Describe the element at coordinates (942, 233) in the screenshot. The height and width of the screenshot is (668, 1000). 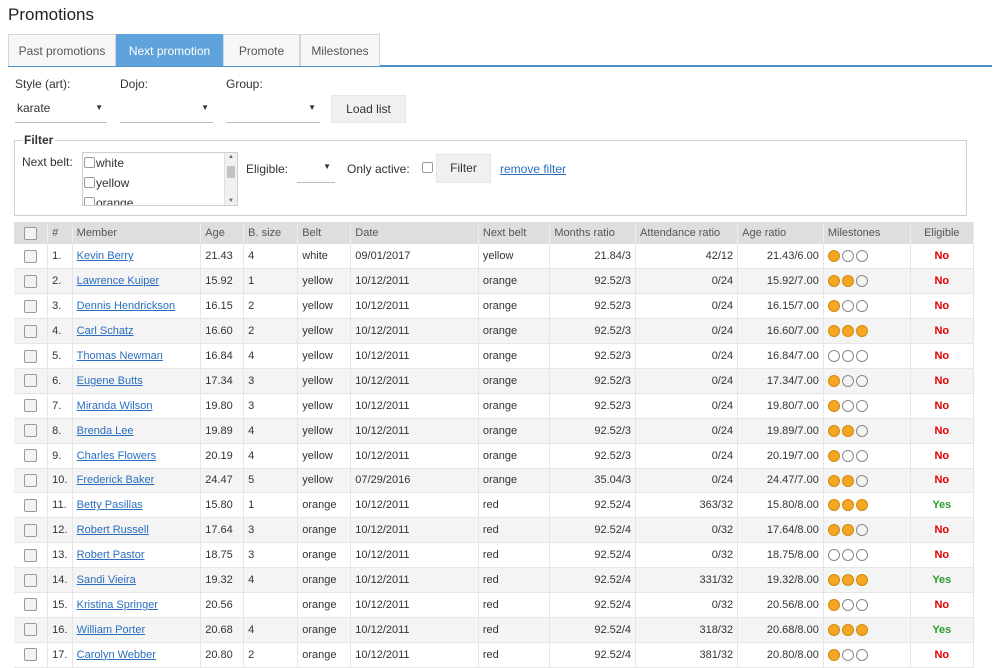
I see `column-header: Eligible` at that location.